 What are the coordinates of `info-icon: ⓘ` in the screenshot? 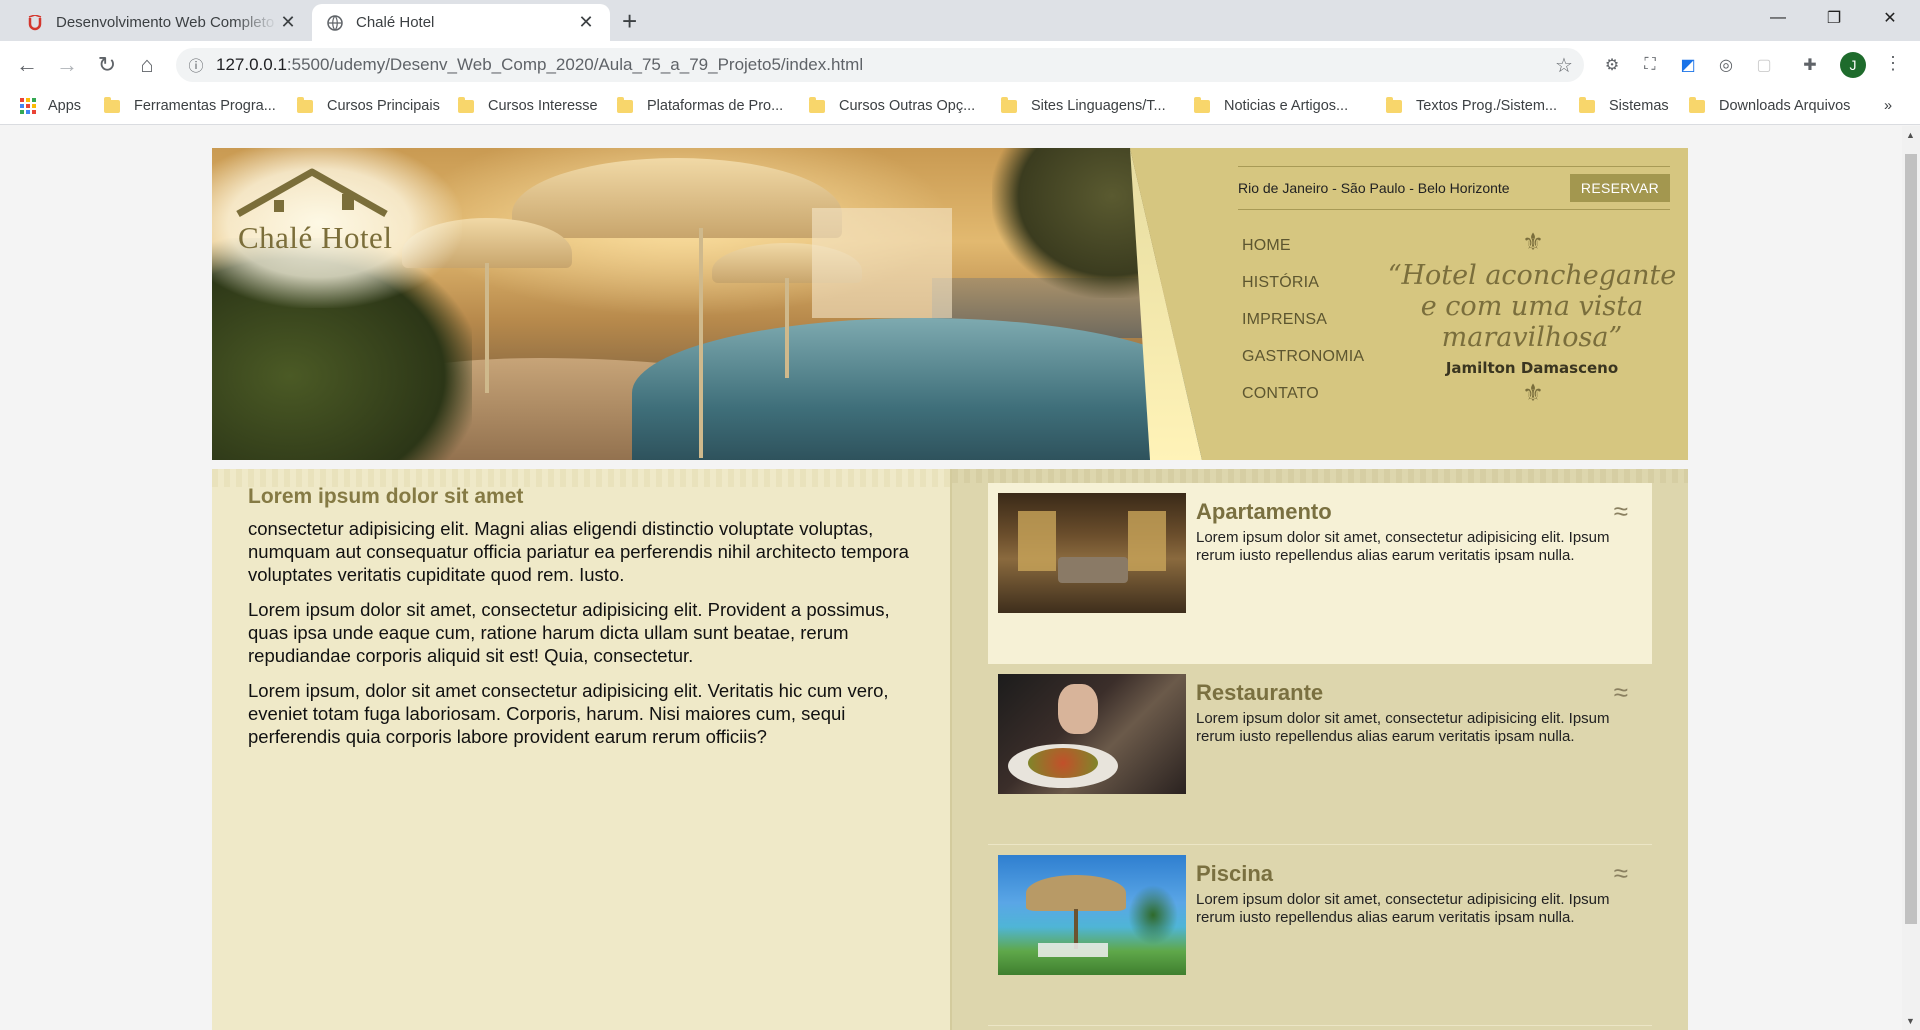 It's located at (196, 65).